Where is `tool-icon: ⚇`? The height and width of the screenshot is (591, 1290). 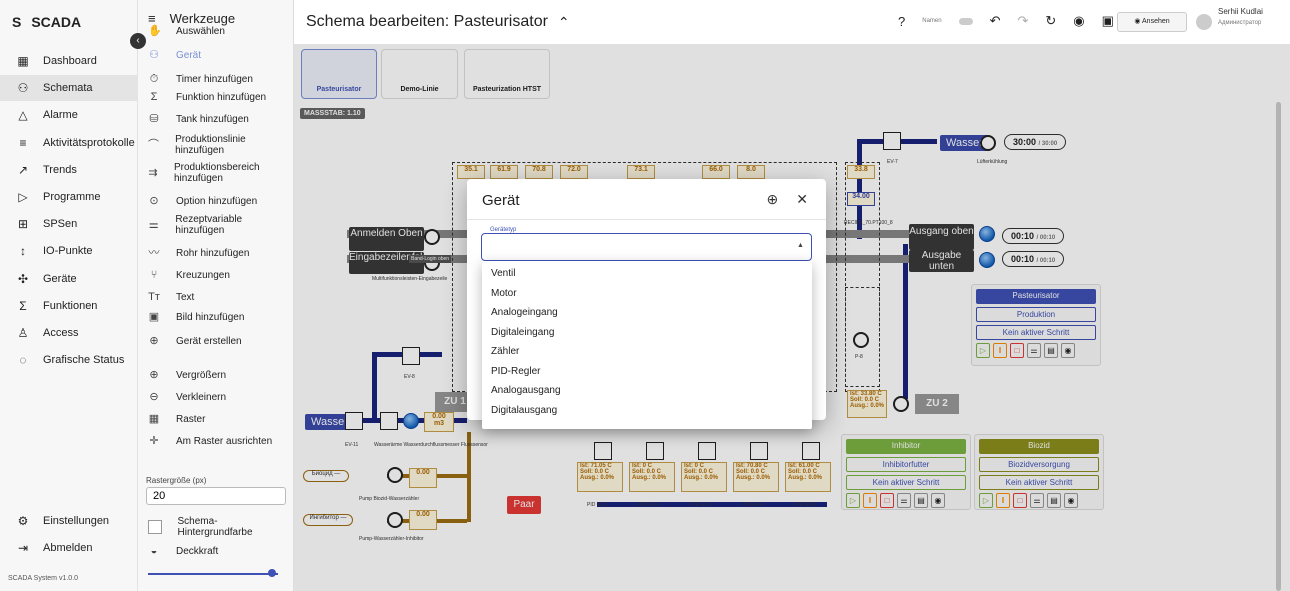 tool-icon: ⚇ is located at coordinates (154, 54).